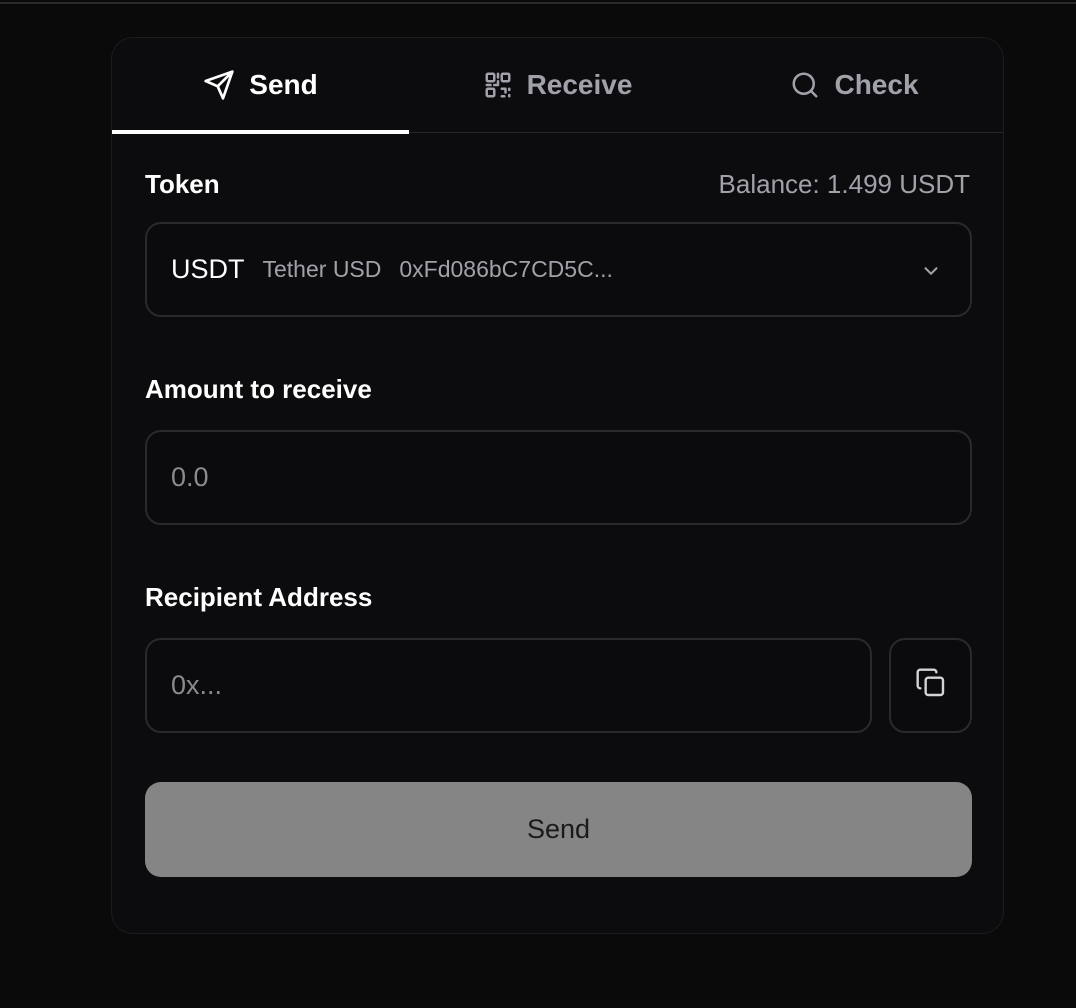 The height and width of the screenshot is (1008, 1076). Describe the element at coordinates (283, 84) in the screenshot. I see `tab-send-label: Send` at that location.